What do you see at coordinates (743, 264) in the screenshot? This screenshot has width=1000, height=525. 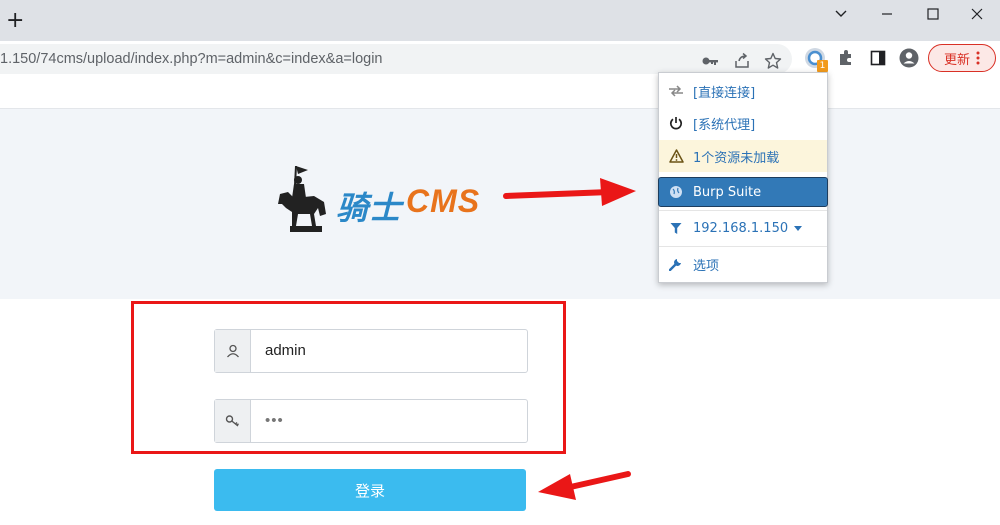 I see `menu-item-options: 选项` at bounding box center [743, 264].